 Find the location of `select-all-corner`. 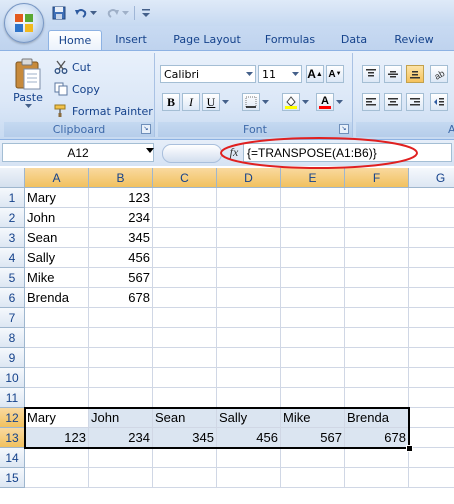

select-all-corner is located at coordinates (12, 178).